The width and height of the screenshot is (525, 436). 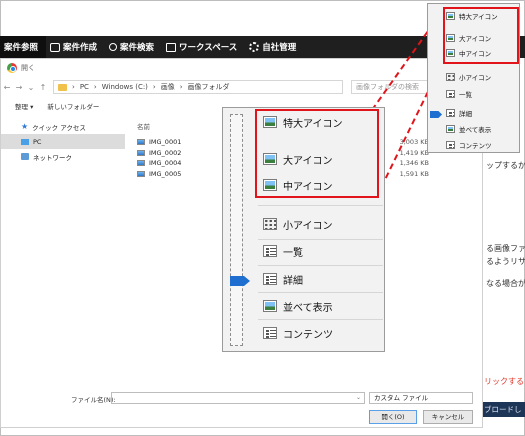 What do you see at coordinates (238, 398) in the screenshot?
I see `filename-input` at bounding box center [238, 398].